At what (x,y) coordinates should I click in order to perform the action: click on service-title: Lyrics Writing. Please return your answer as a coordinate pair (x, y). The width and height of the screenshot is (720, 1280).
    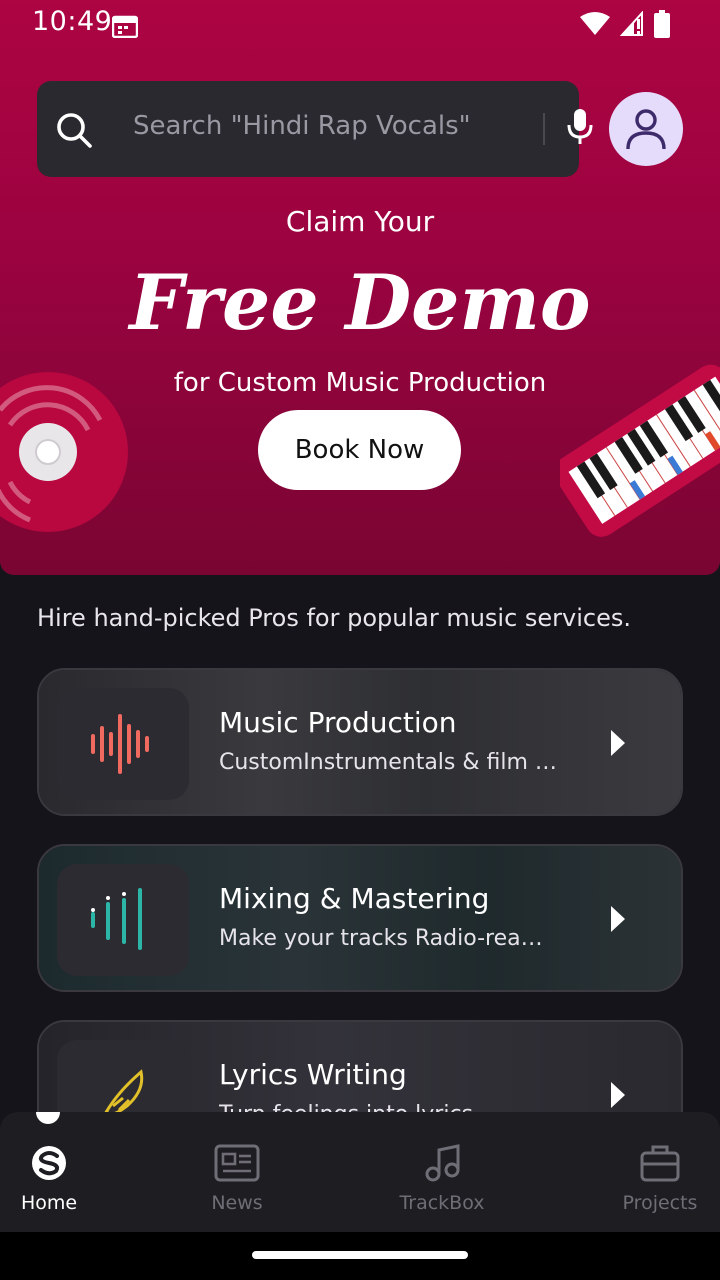
    Looking at the image, I should click on (313, 1074).